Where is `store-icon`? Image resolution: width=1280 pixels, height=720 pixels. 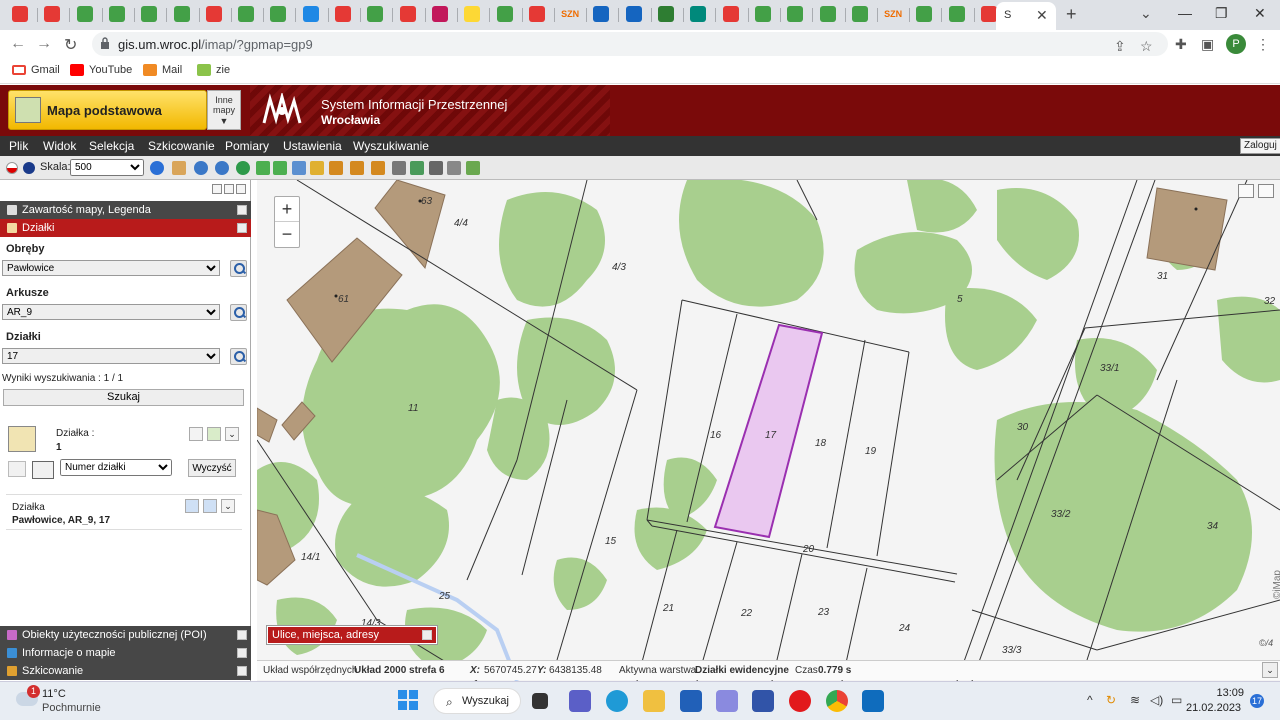
store-icon is located at coordinates (691, 701).